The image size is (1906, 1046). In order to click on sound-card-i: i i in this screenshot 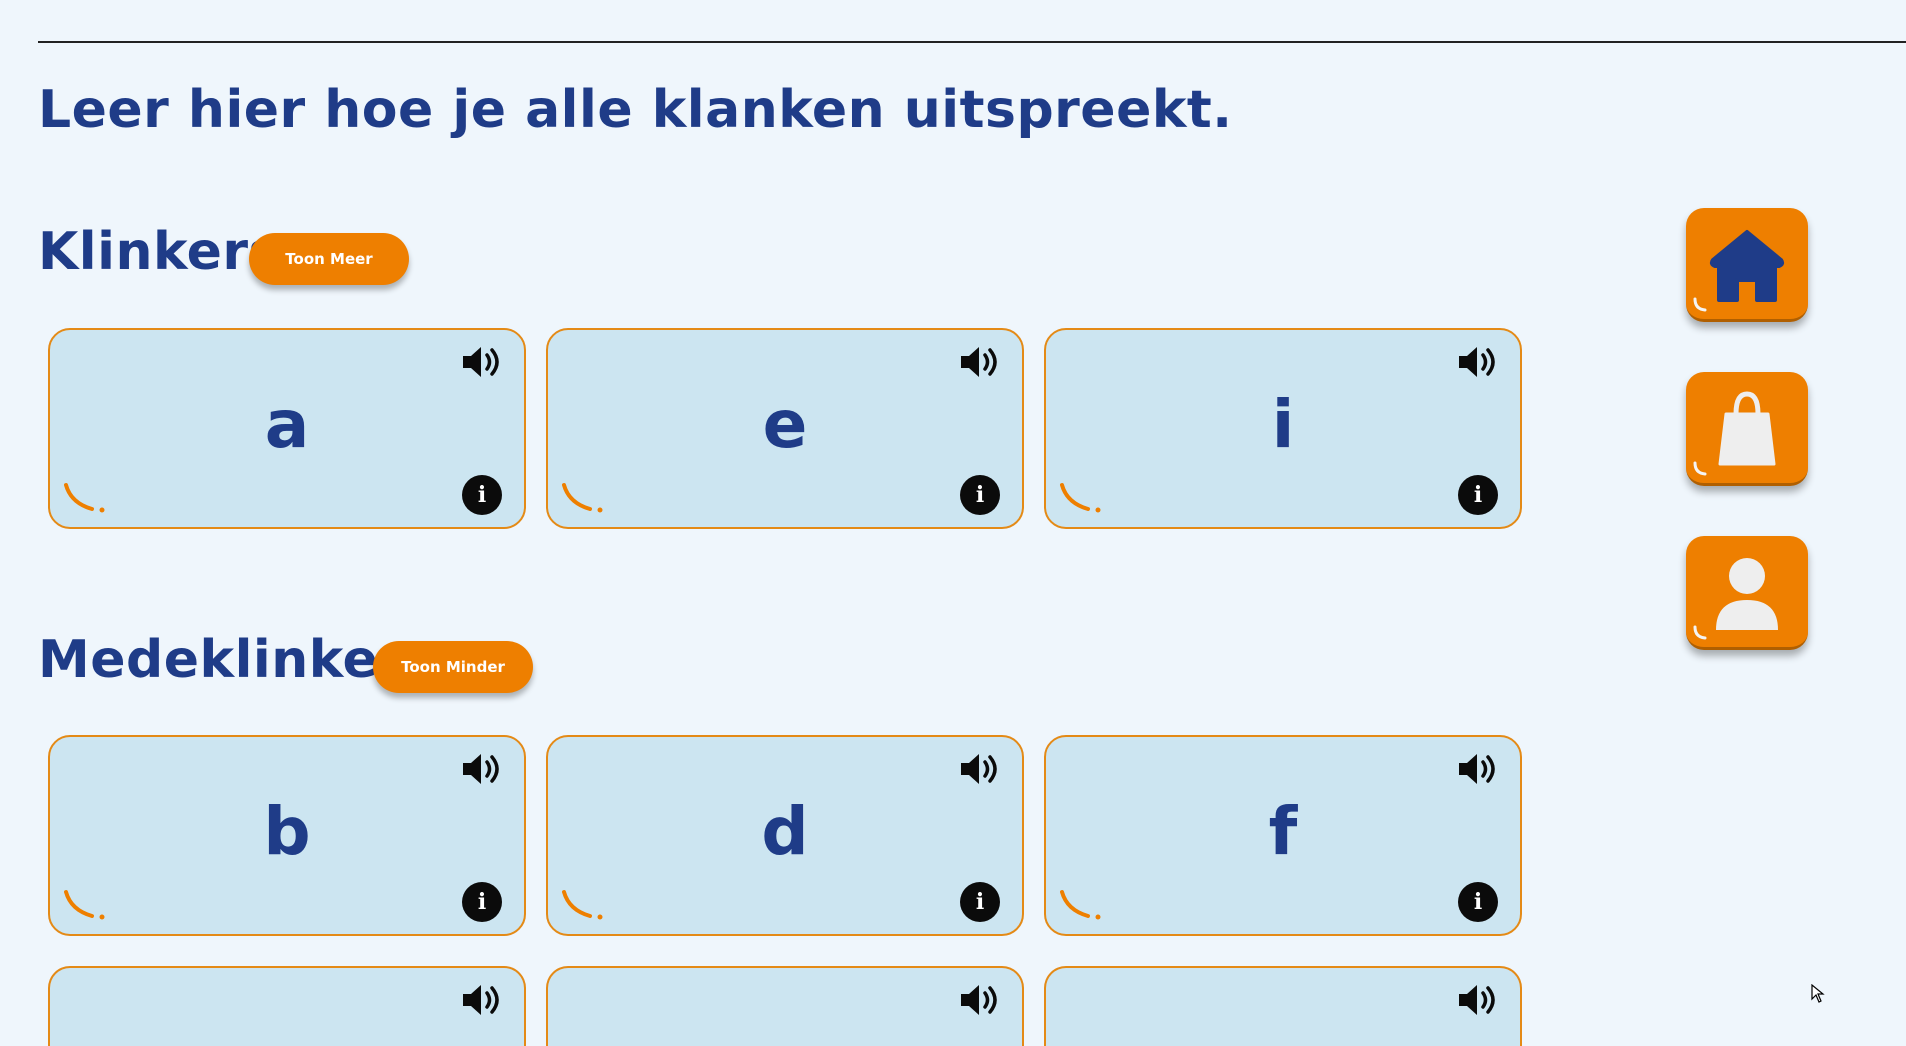, I will do `click(1283, 428)`.